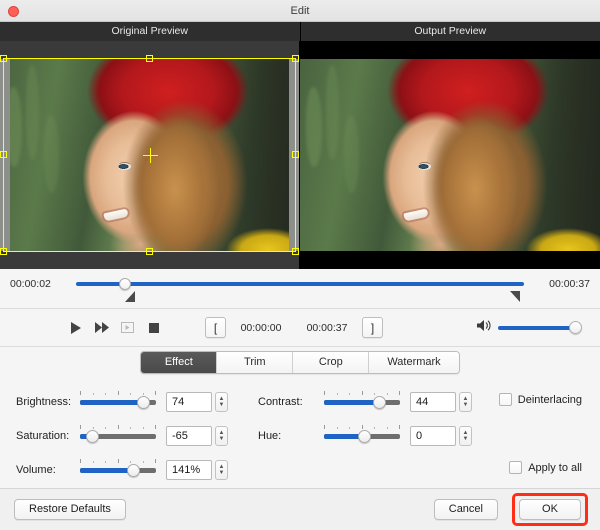 The image size is (600, 530). I want to click on hue-label: Hue:, so click(270, 436).